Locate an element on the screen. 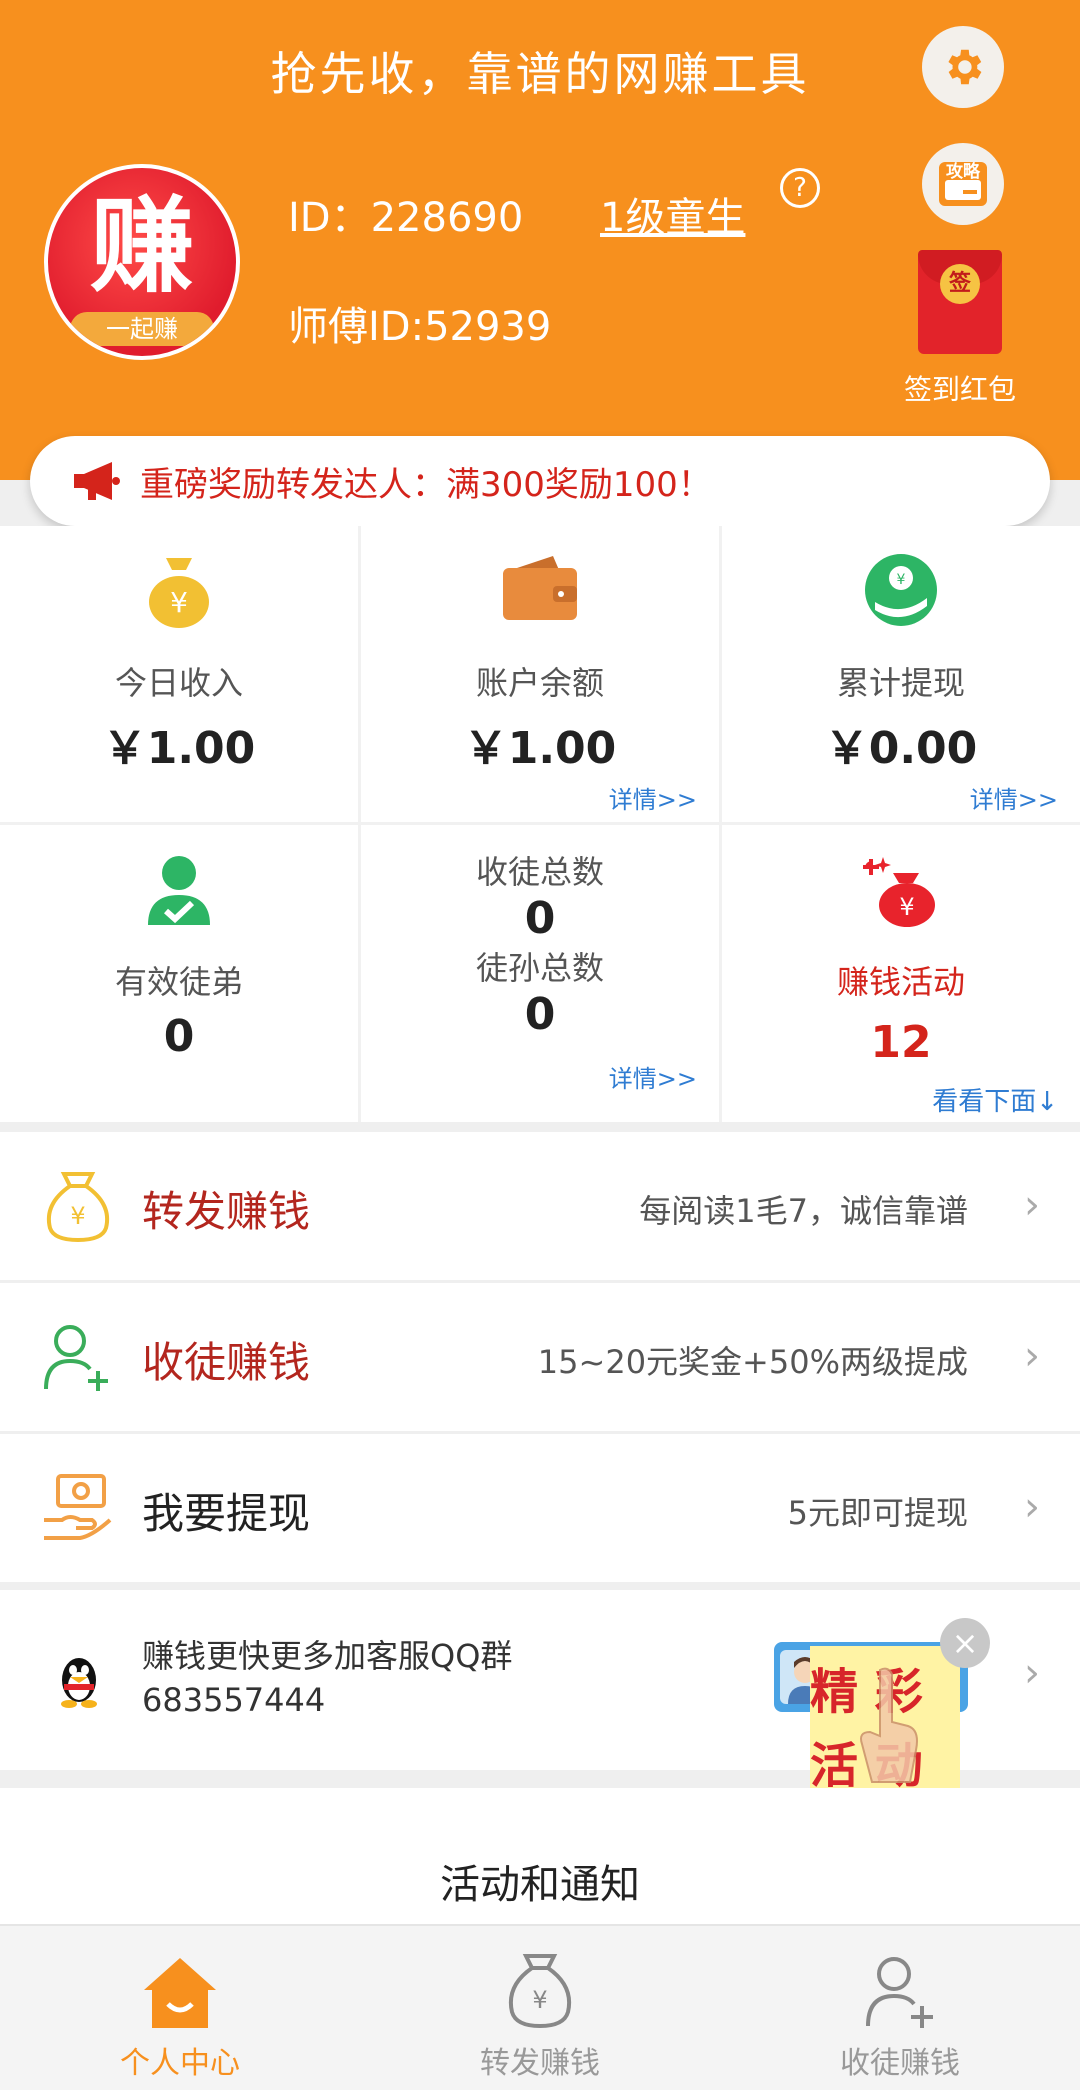 The image size is (1080, 2090). disciples-totals-cell: 收徒总数 0 徒孙总数 0 详情>> is located at coordinates (540, 971).